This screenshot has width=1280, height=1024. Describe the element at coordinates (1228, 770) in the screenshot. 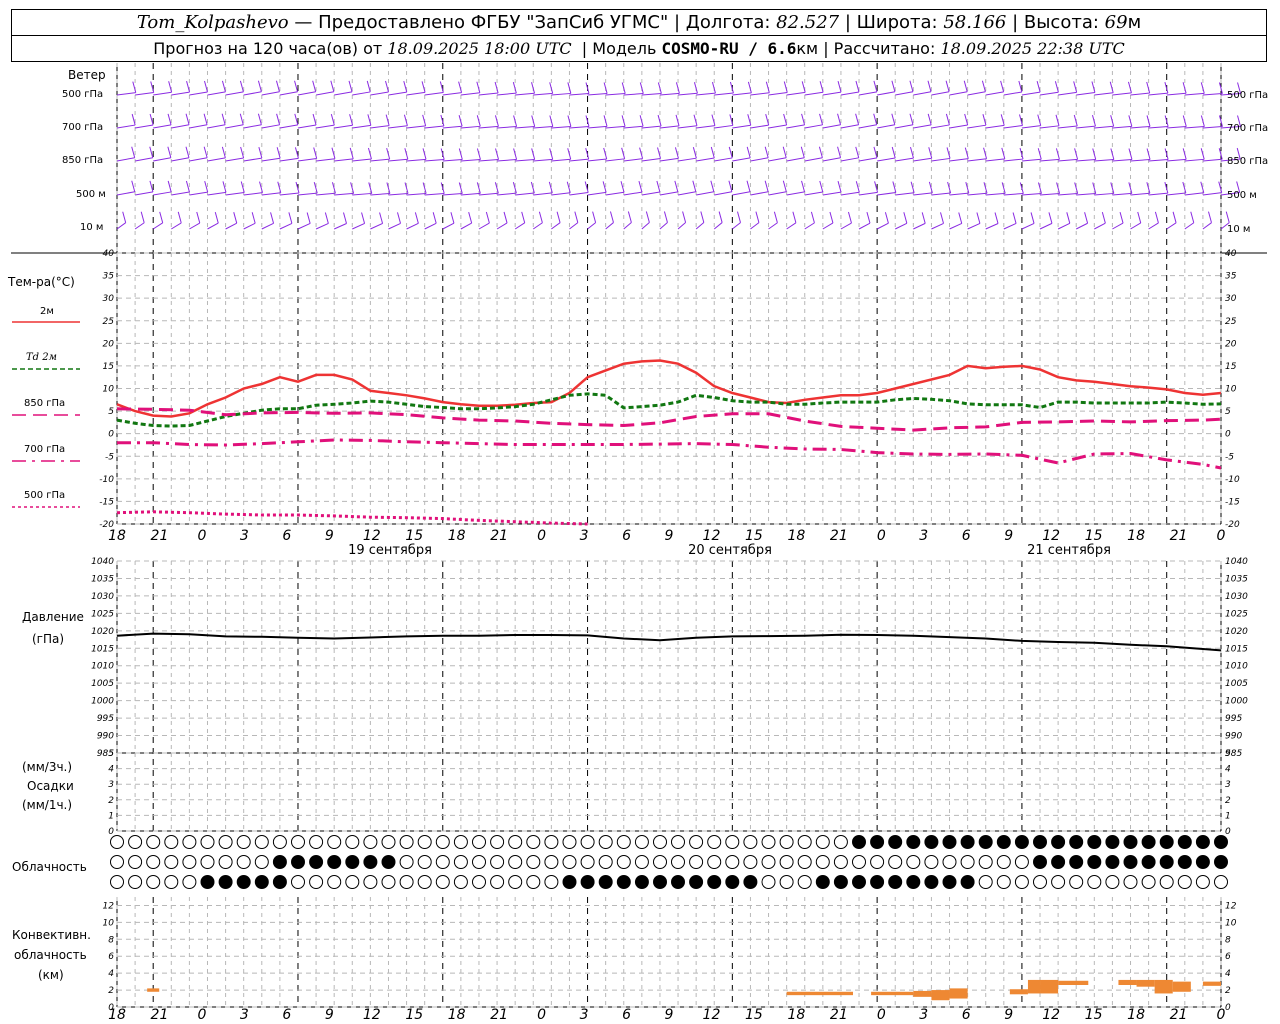

I see `prec-ytick-right: 4` at that location.